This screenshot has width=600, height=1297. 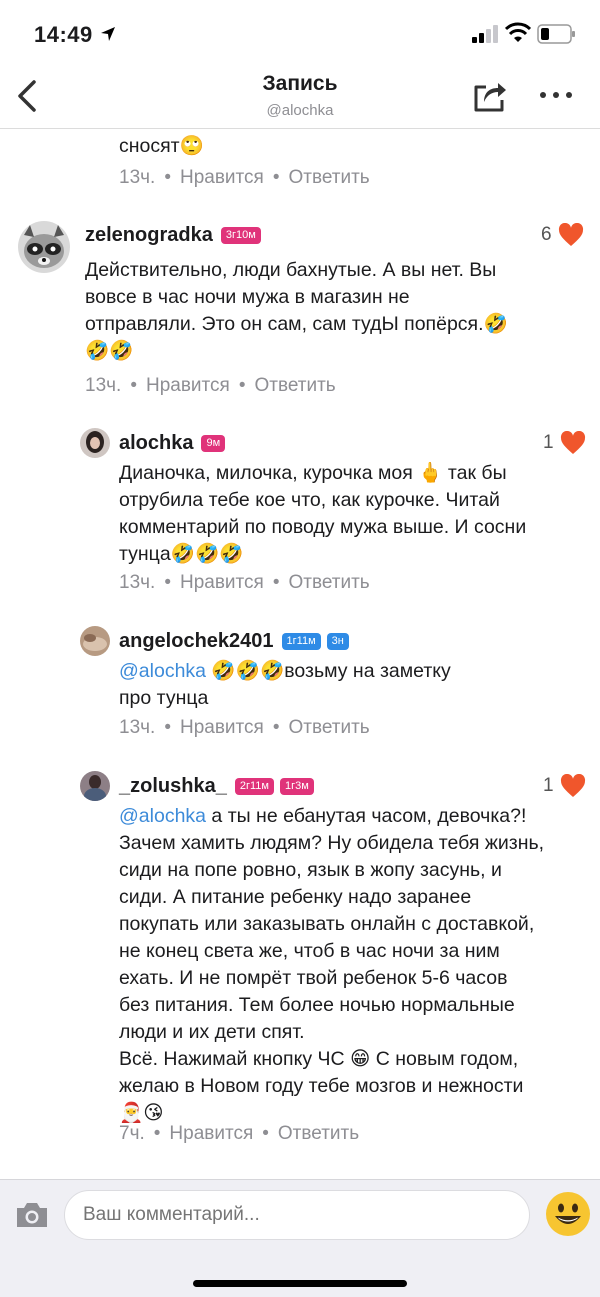 I want to click on nav-bar: Запись @alochka, so click(x=300, y=98).